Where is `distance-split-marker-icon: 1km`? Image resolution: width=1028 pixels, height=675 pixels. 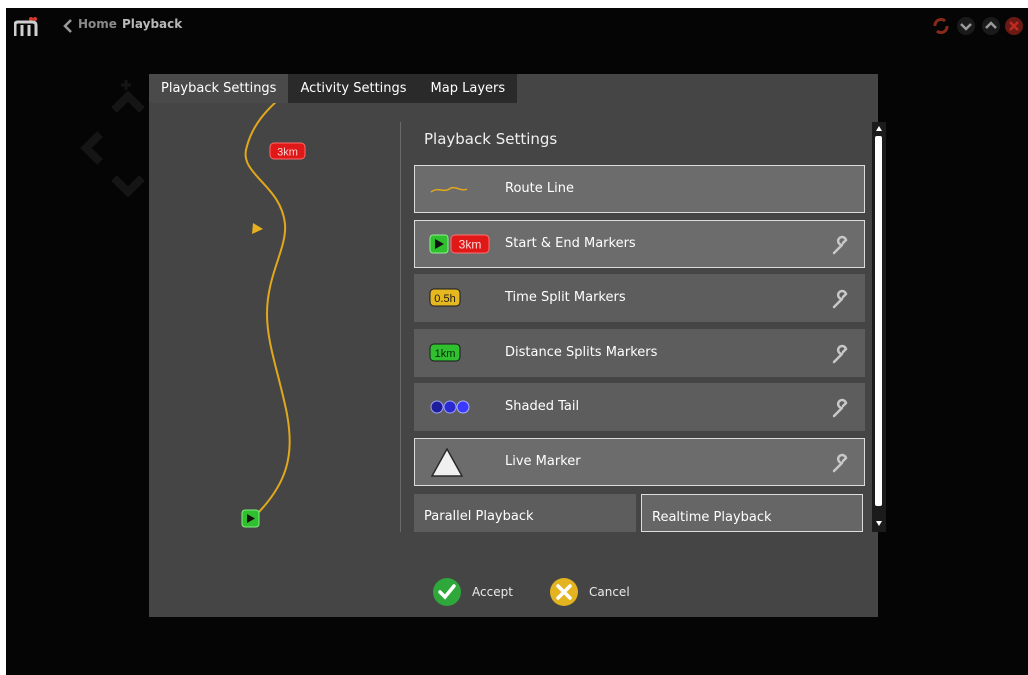 distance-split-marker-icon: 1km is located at coordinates (445, 352).